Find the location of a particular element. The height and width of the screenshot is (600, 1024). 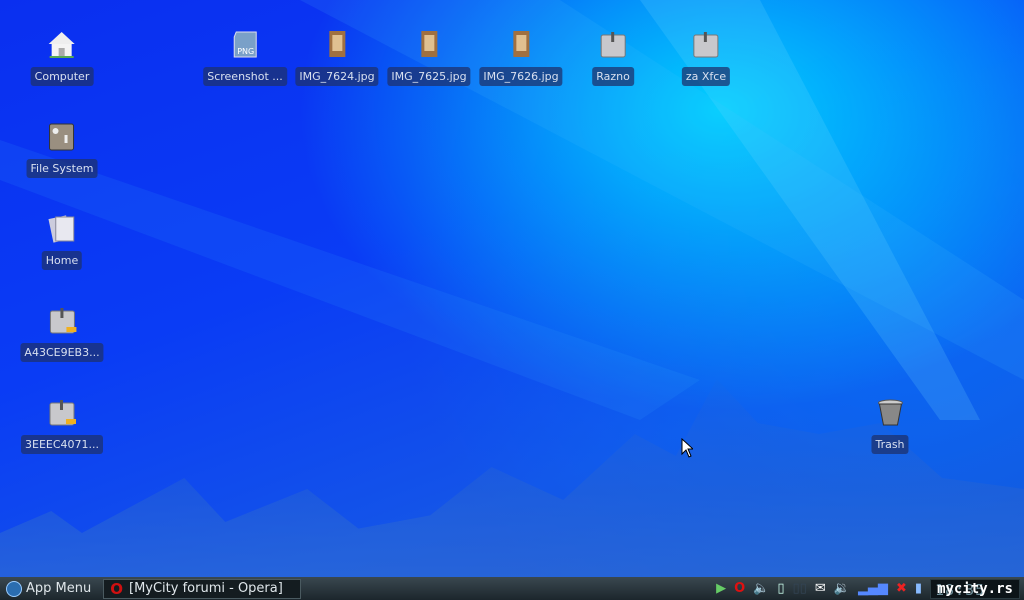

icon-label: IMG_7625.jpg is located at coordinates (429, 76).